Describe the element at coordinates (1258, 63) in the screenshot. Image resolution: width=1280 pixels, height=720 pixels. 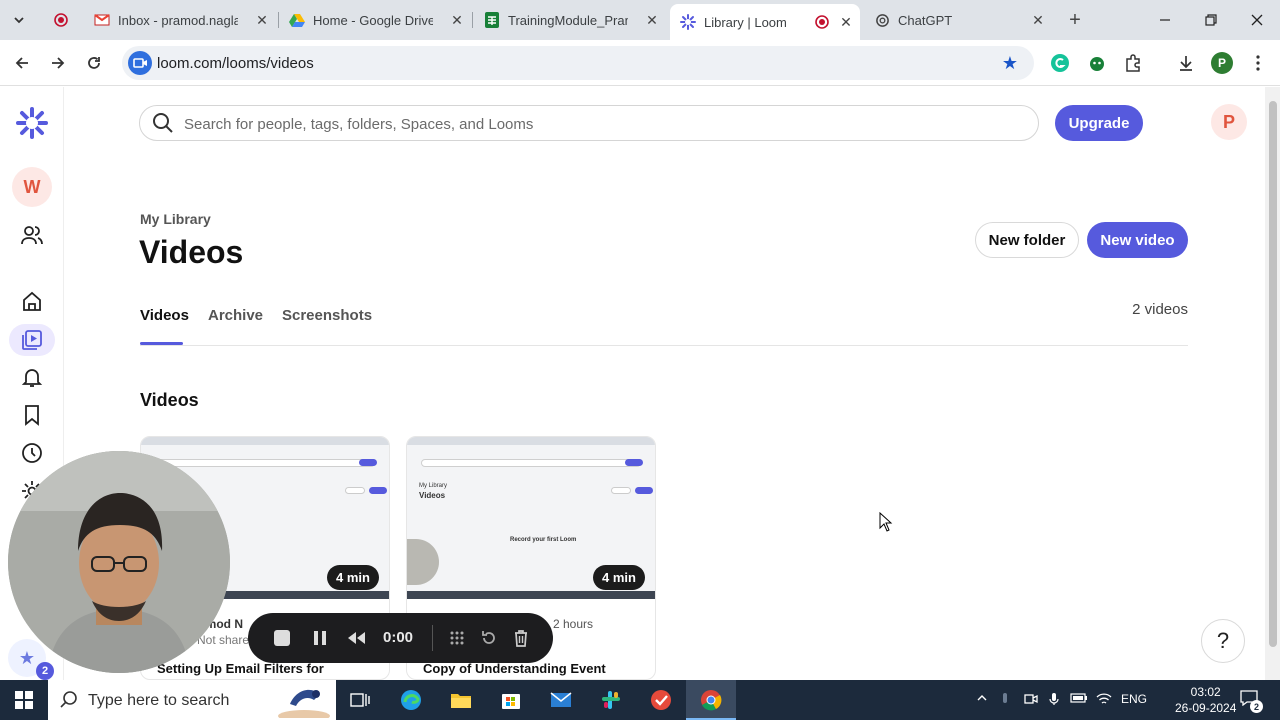
I see `browser-menu-icon` at that location.